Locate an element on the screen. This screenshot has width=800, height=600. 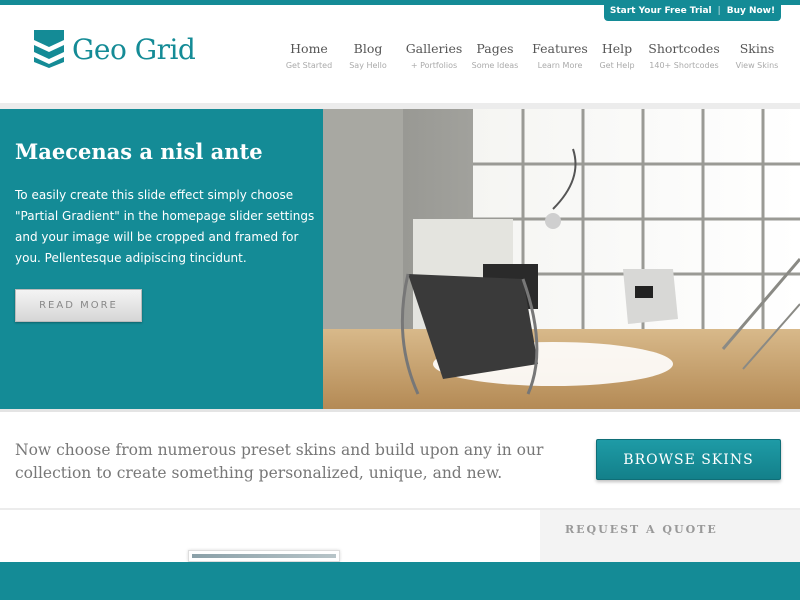
nav-item-shortcodes: Shortcodes 140+ Shortcodes is located at coordinates (683, 55).